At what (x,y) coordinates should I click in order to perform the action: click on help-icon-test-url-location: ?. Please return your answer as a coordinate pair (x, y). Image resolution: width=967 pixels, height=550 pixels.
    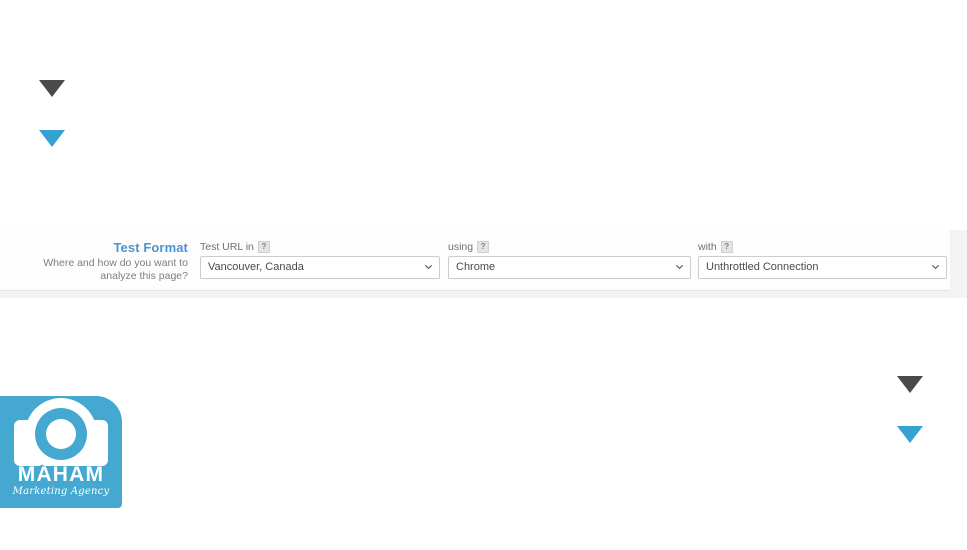
    Looking at the image, I should click on (263, 247).